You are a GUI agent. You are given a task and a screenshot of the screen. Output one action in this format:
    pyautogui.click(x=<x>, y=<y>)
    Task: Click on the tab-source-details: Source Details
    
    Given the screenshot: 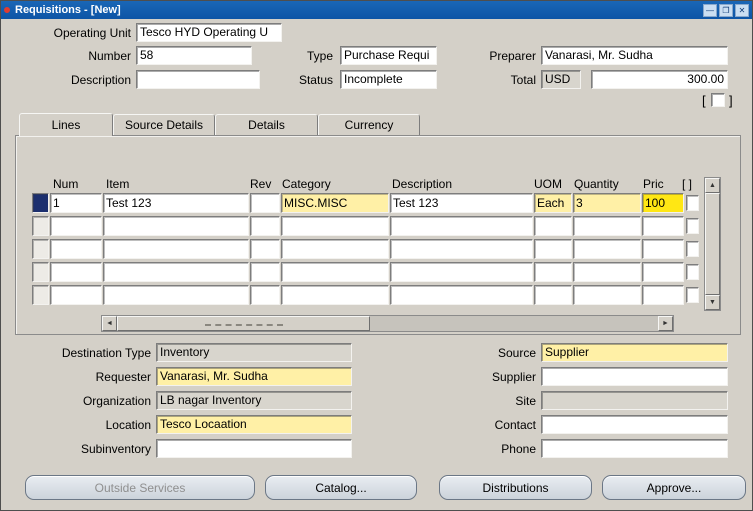 What is the action you would take?
    pyautogui.click(x=164, y=124)
    